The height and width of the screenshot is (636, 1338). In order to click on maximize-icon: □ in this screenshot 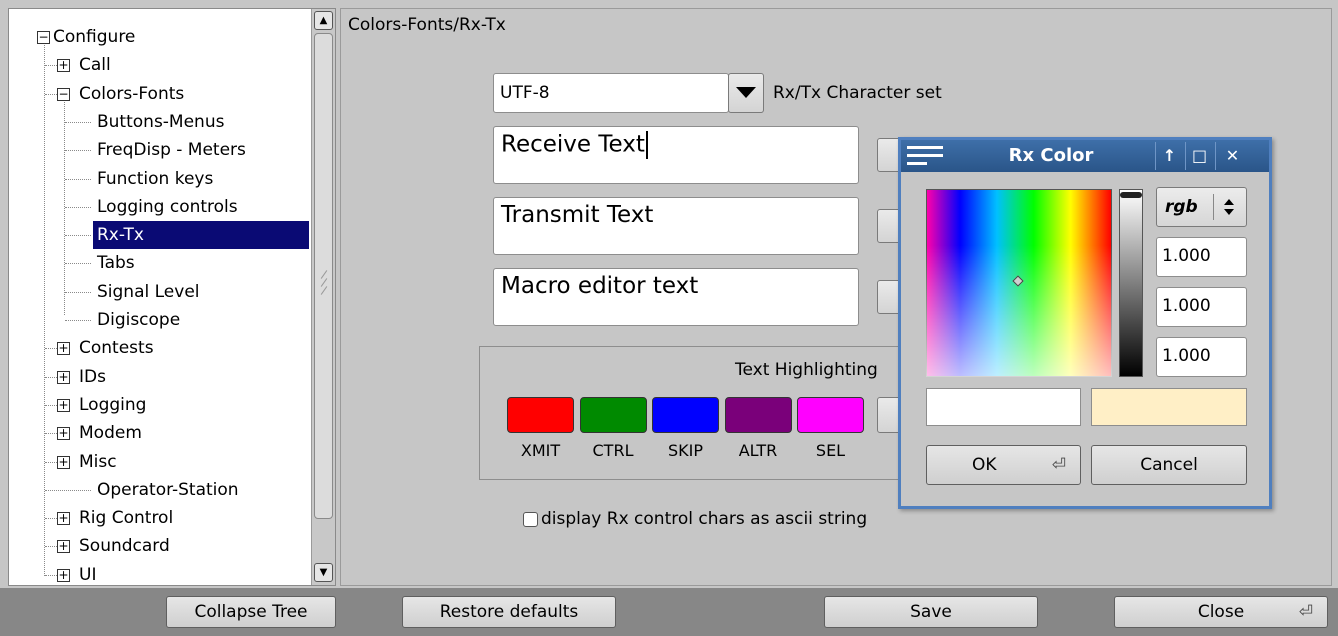, I will do `click(1199, 156)`.